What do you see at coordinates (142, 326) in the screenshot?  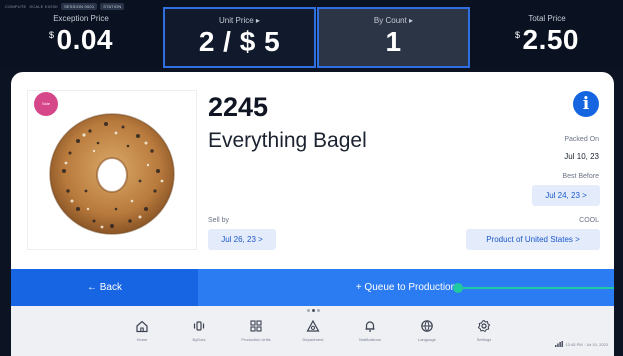 I see `home-icon` at bounding box center [142, 326].